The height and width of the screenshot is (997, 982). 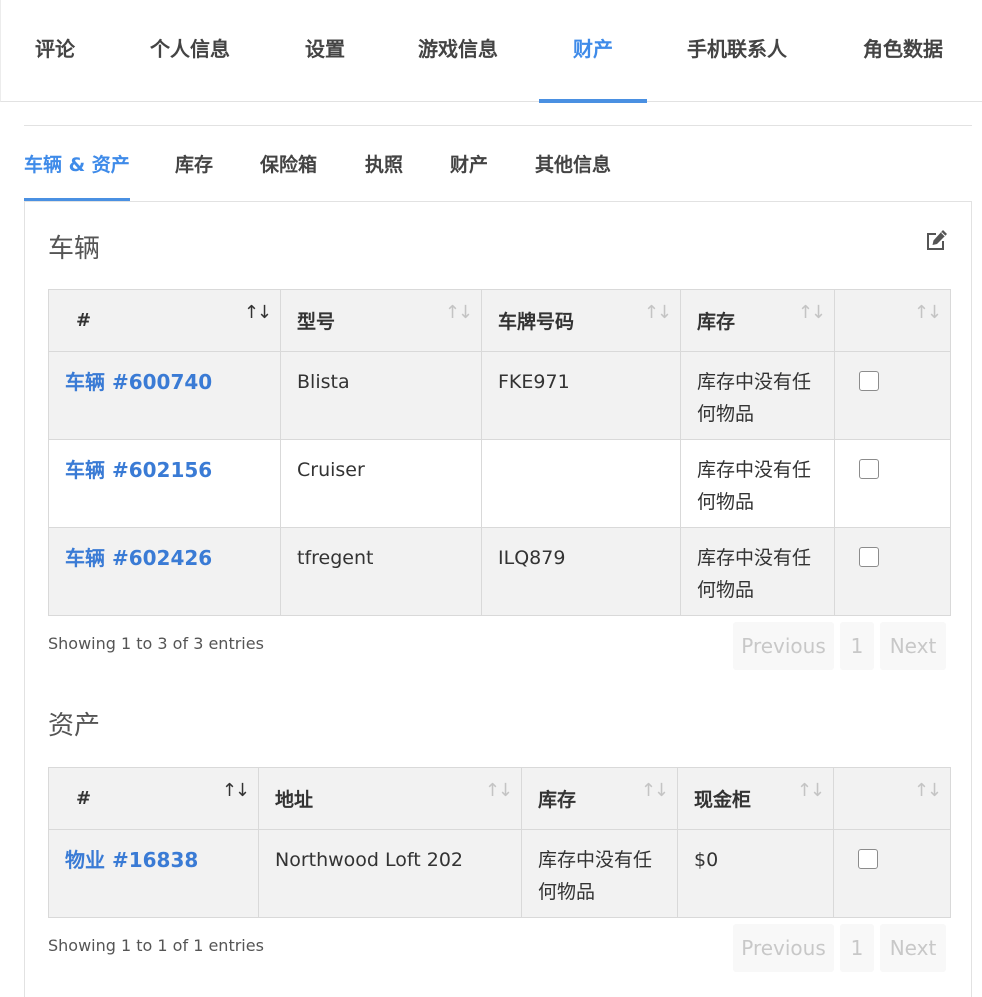 I want to click on tab-character-data: 角色数据, so click(x=903, y=51).